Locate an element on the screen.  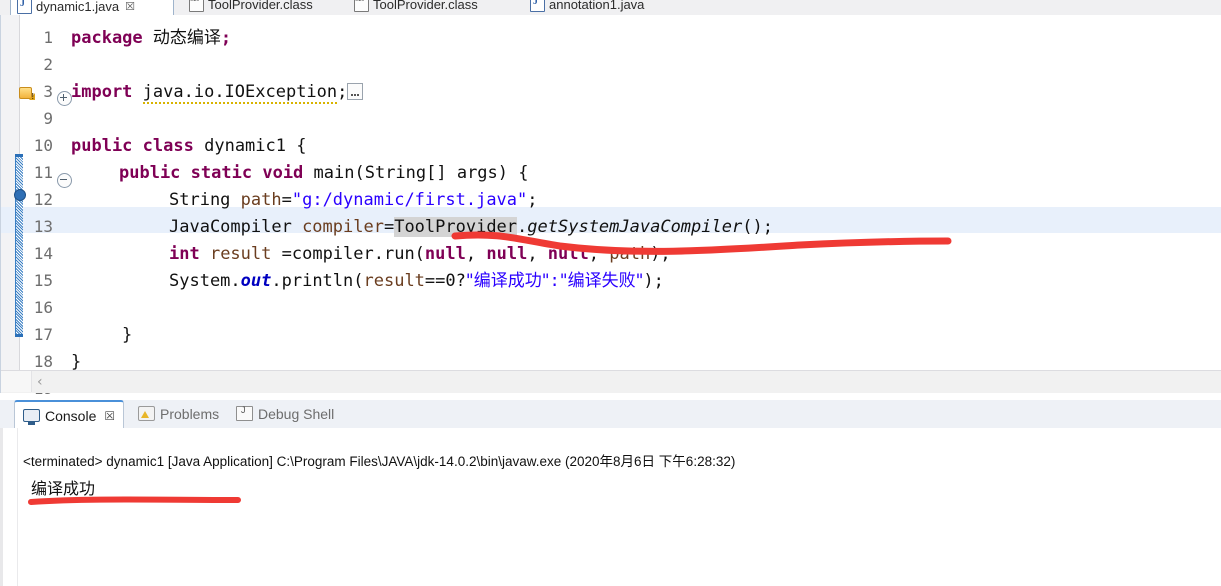
console-monitor-icon is located at coordinates (31, 417).